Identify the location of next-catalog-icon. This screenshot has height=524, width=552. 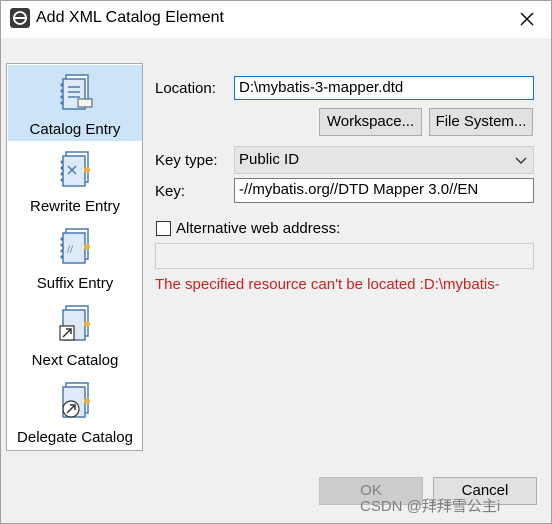
(74, 323).